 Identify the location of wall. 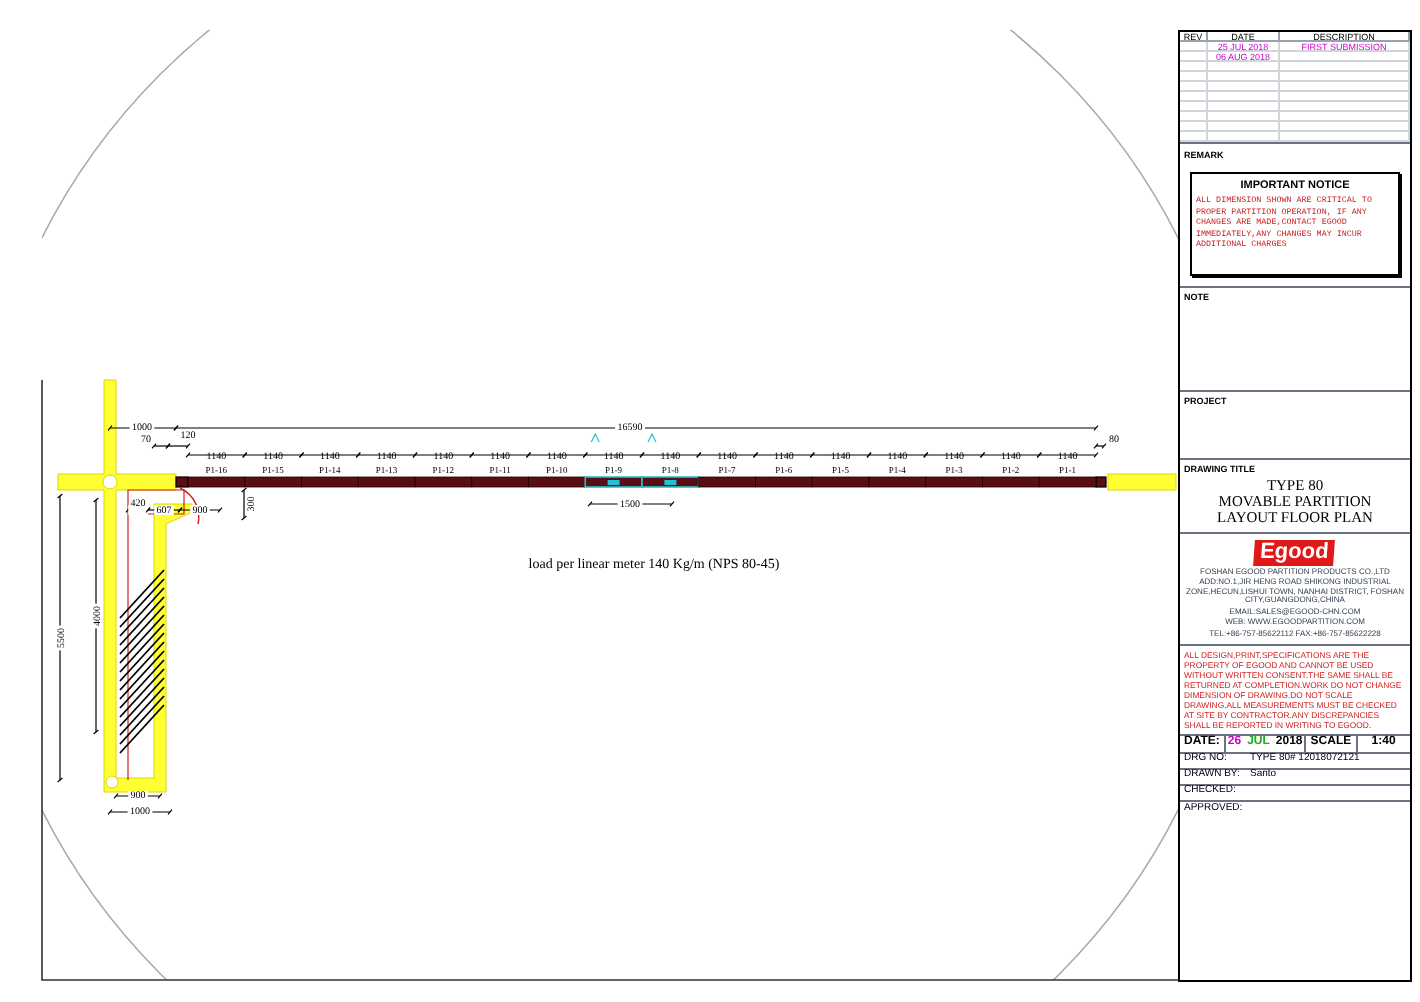
(1142, 482).